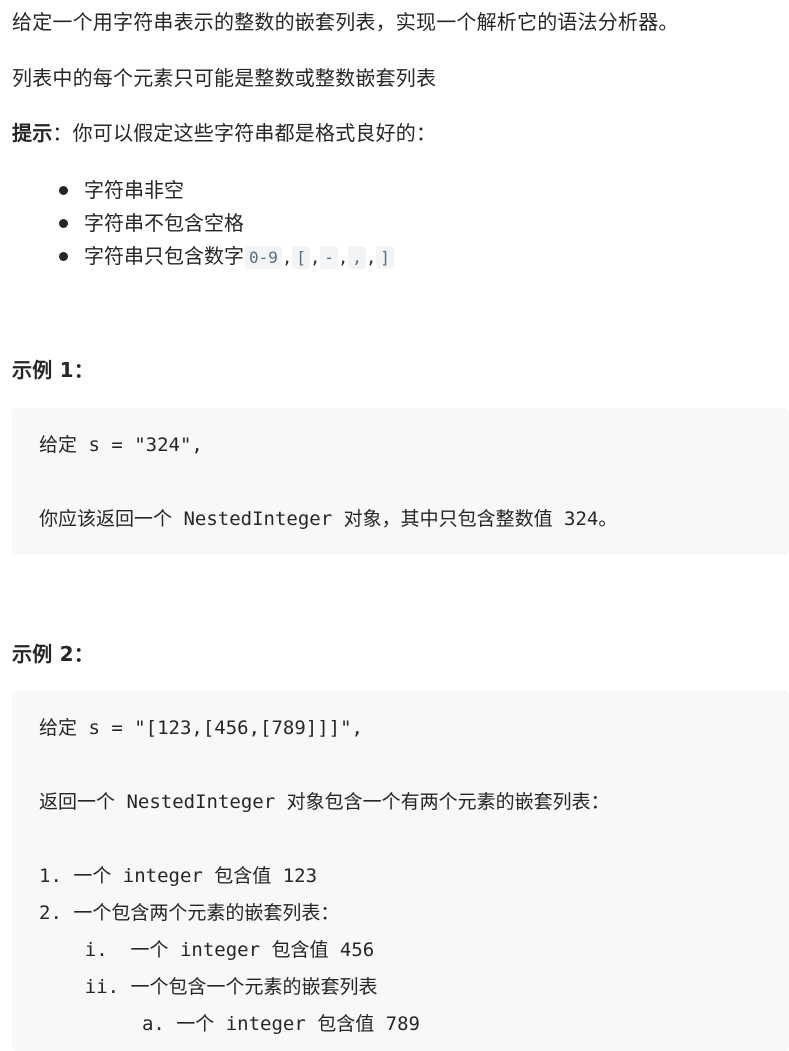  Describe the element at coordinates (328, 519) in the screenshot. I see `code-line: 你应该返回一个 NestedInteger 对象，其中只包含整数值 324。` at that location.